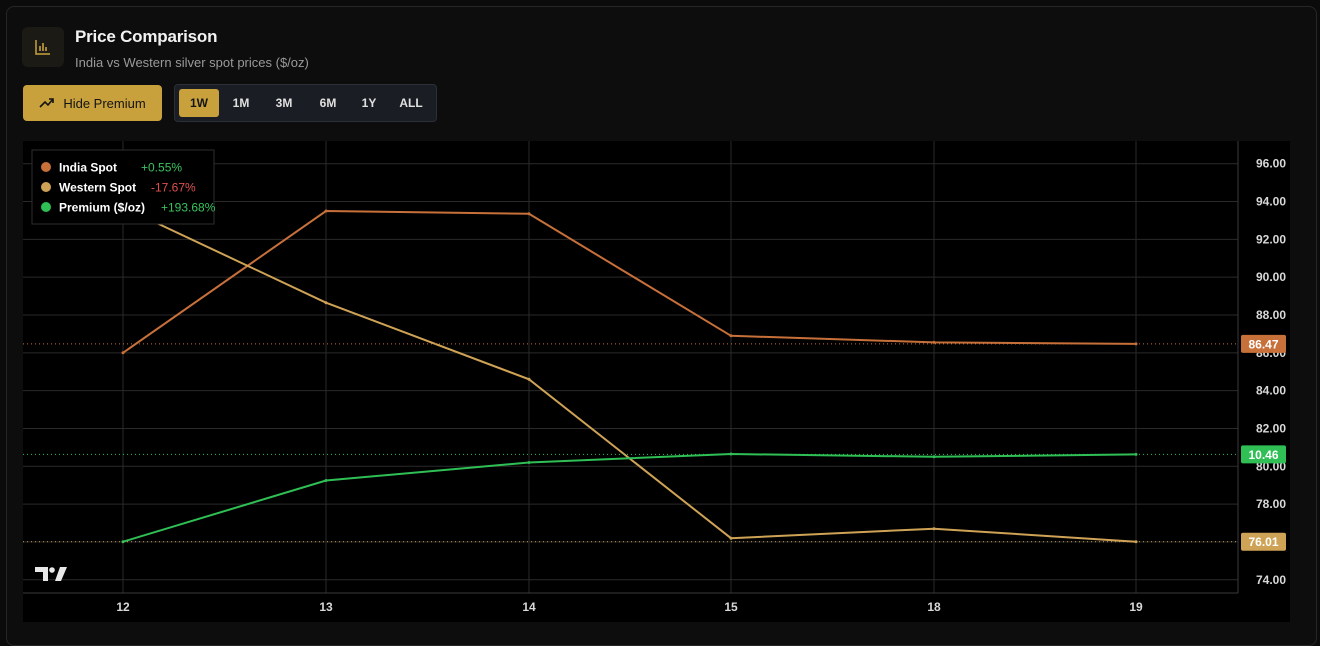  What do you see at coordinates (731, 607) in the screenshot?
I see `x-tick-label: 15` at bounding box center [731, 607].